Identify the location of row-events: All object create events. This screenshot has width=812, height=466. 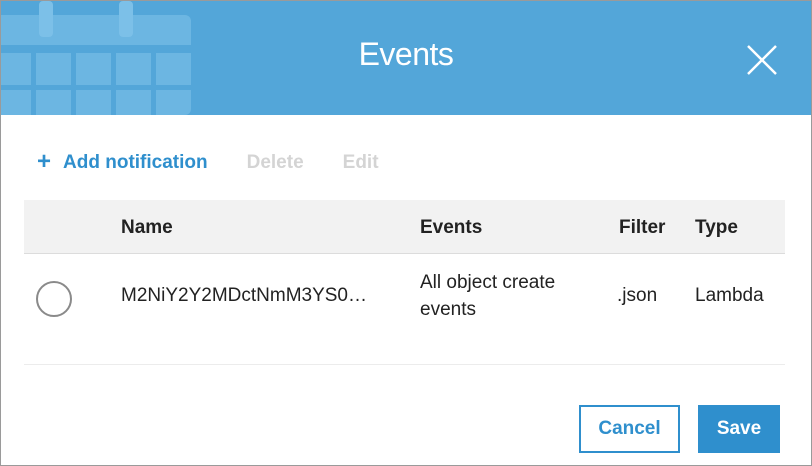
(488, 296).